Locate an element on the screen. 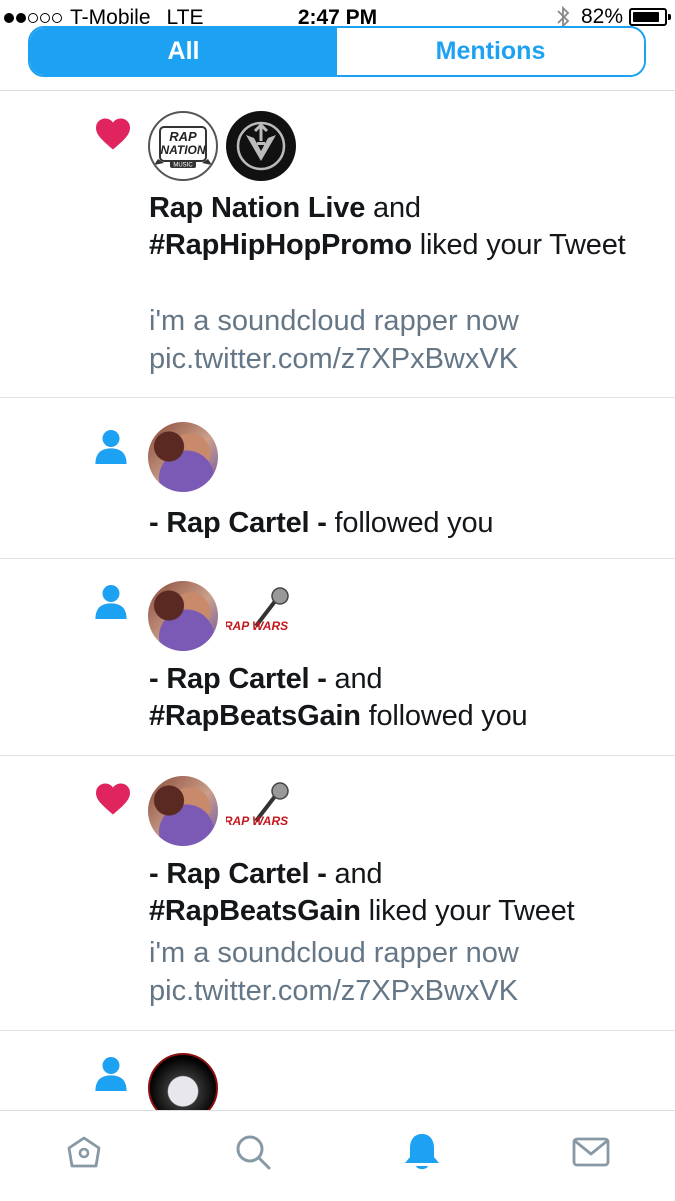  notifications-filter-segmented-control: All Mentions is located at coordinates (337, 51).